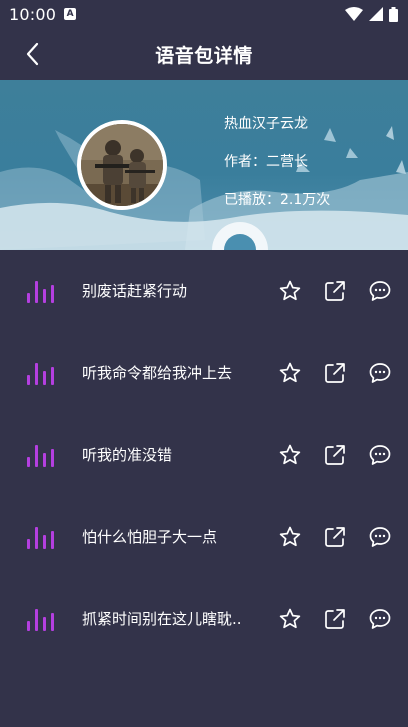 The image size is (408, 727). What do you see at coordinates (277, 200) in the screenshot?
I see `pack-plays: 已播放：2.1万次` at bounding box center [277, 200].